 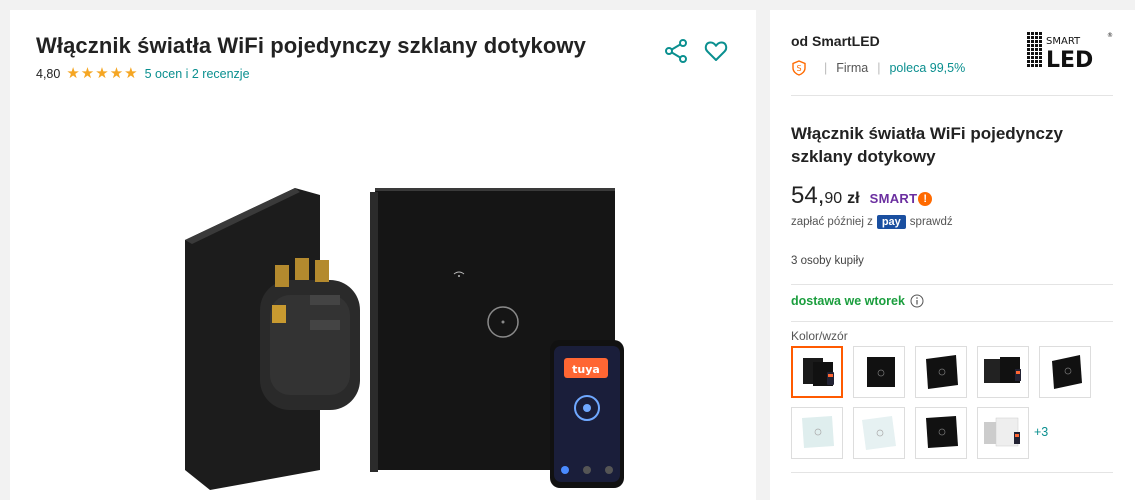 What do you see at coordinates (917, 301) in the screenshot?
I see `info-icon` at bounding box center [917, 301].